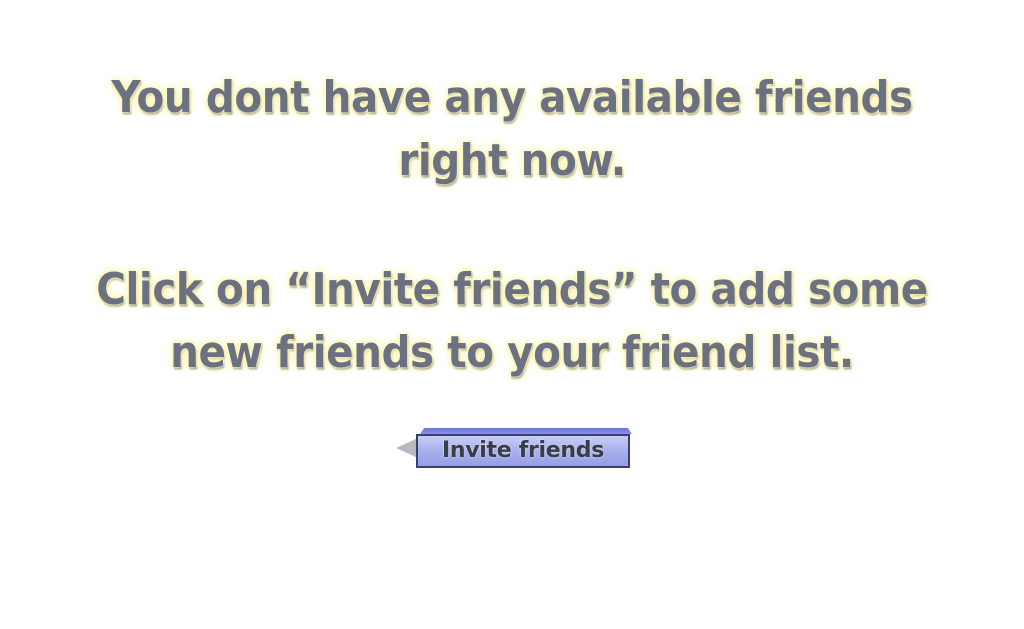 This screenshot has height=629, width=1024. What do you see at coordinates (512, 289) in the screenshot?
I see `invite-instruction-line-1: Click on “Invite friends” to add some` at bounding box center [512, 289].